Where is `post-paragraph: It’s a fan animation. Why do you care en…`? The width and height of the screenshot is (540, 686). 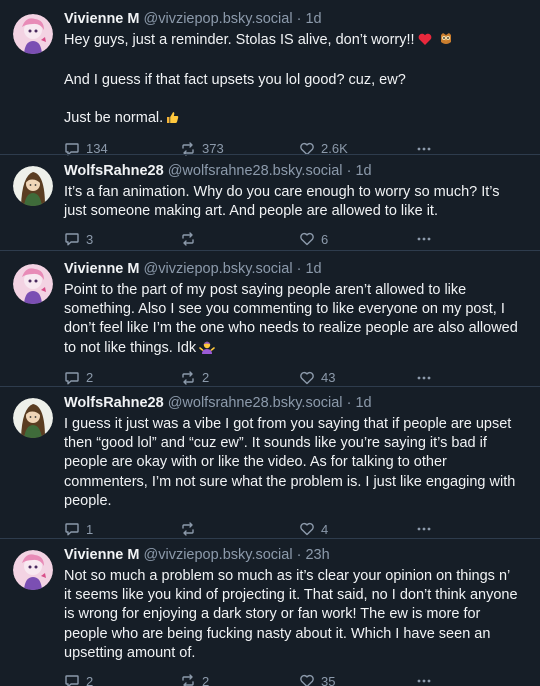 post-paragraph: It’s a fan animation. Why do you care en… is located at coordinates (282, 202).